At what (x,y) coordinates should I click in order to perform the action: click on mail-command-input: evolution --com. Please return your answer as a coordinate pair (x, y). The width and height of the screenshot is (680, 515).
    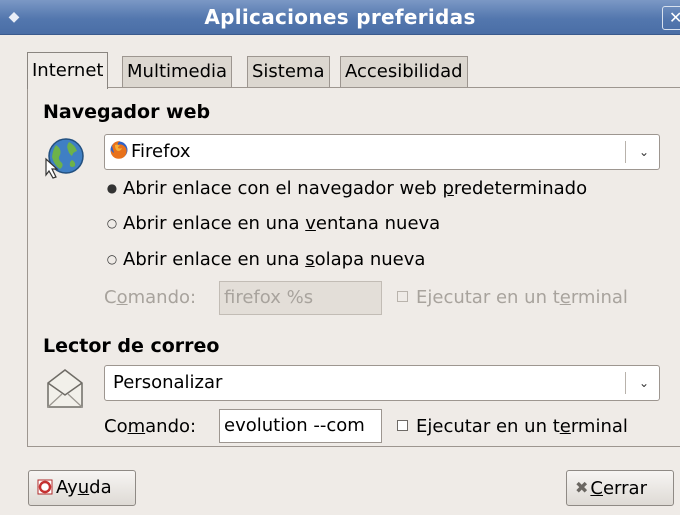
    Looking at the image, I should click on (300, 426).